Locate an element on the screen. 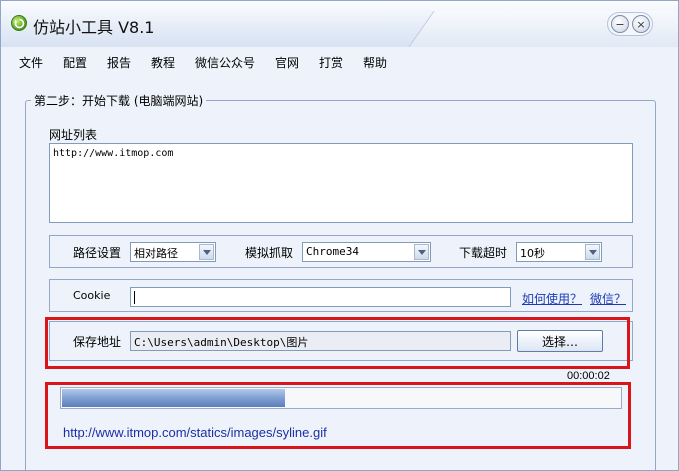  highlight-save-box is located at coordinates (337, 343).